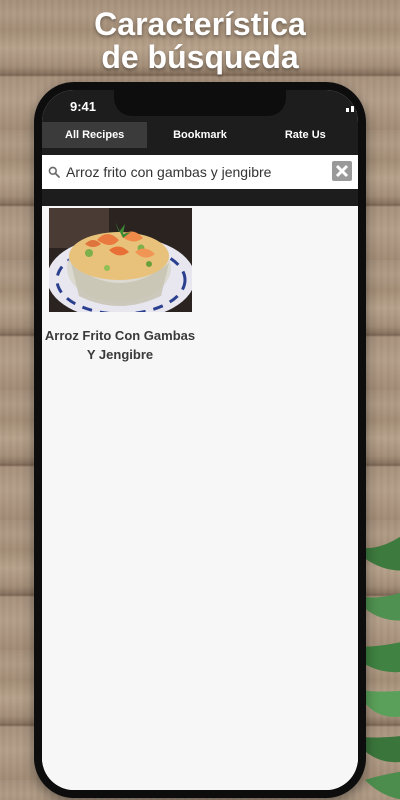  What do you see at coordinates (83, 106) in the screenshot?
I see `status-time: 9:41` at bounding box center [83, 106].